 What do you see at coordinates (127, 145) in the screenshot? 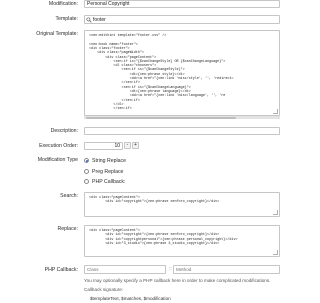
I see `decrement-button: -` at bounding box center [127, 145].